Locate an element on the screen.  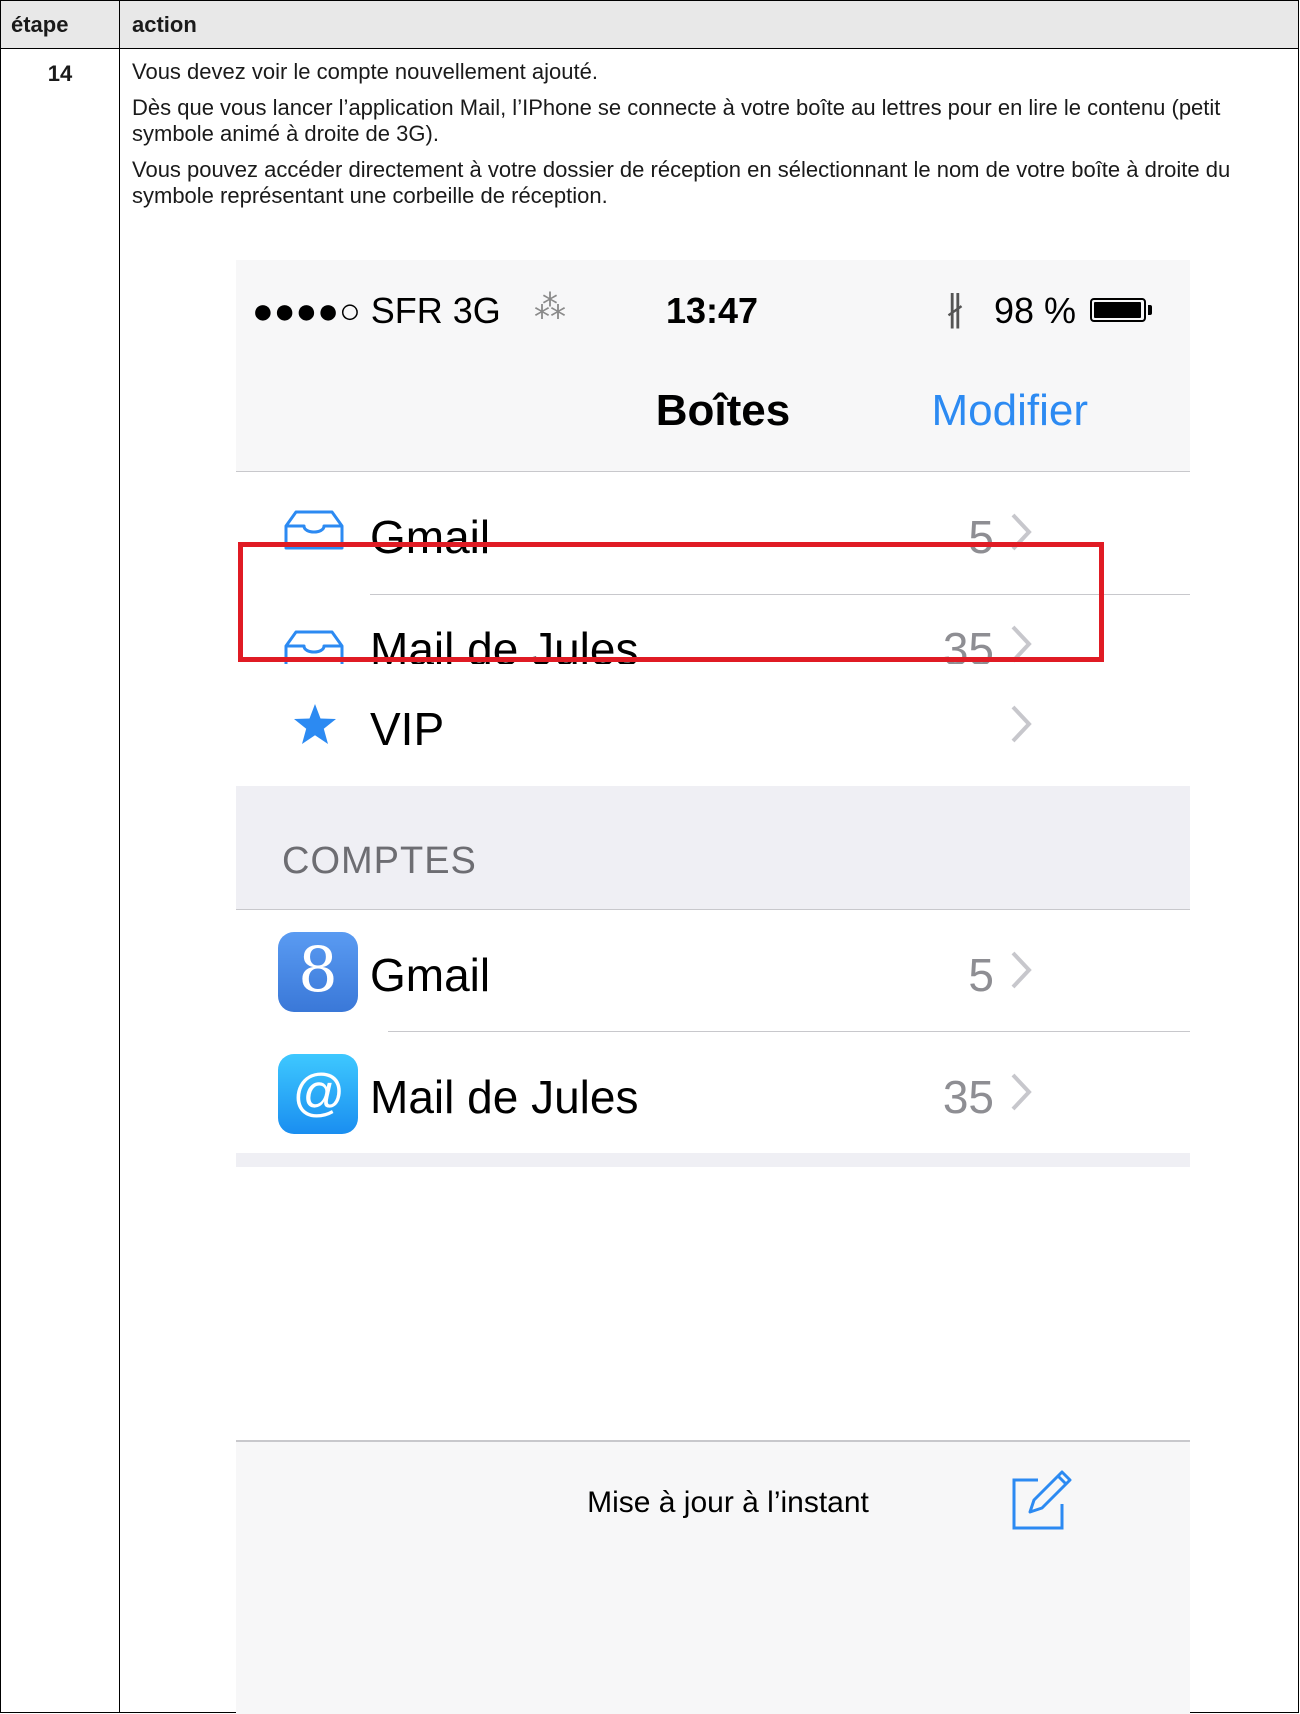
mailbox-label: VIP is located at coordinates (407, 729).